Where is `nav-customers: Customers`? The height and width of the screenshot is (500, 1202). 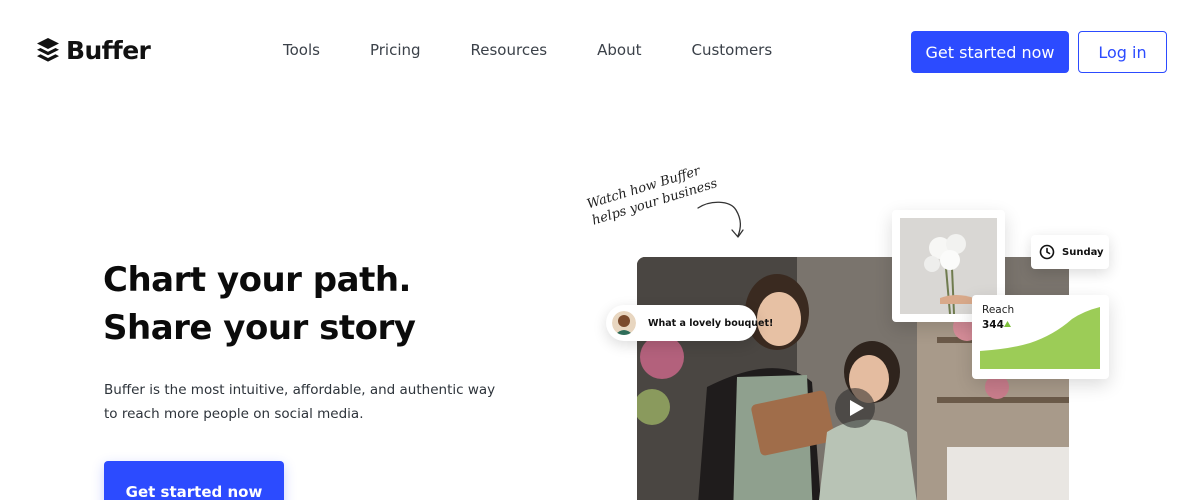 nav-customers: Customers is located at coordinates (731, 50).